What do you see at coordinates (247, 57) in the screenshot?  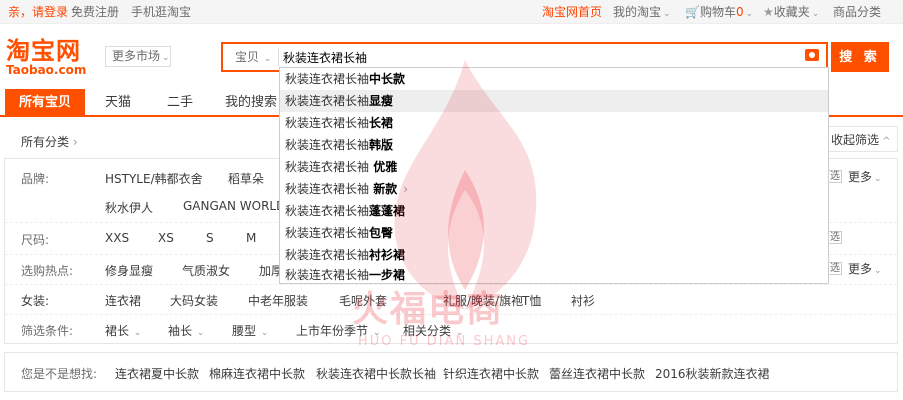 I see `search-scope-label: 宝贝` at bounding box center [247, 57].